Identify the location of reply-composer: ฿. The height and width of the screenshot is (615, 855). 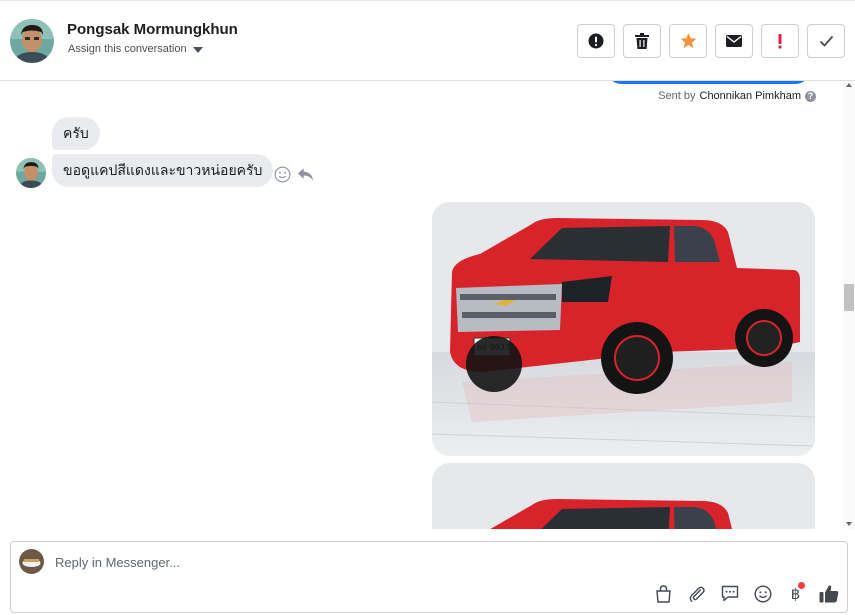
(429, 577).